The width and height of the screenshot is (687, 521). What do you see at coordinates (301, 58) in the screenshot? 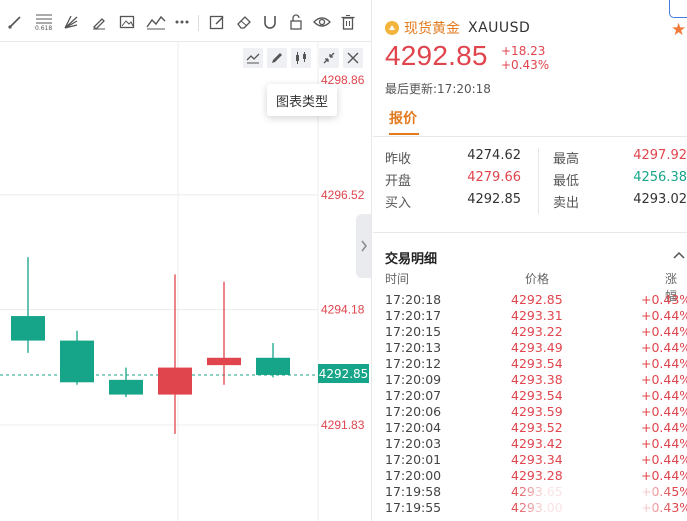
I see `chart-type-icon` at bounding box center [301, 58].